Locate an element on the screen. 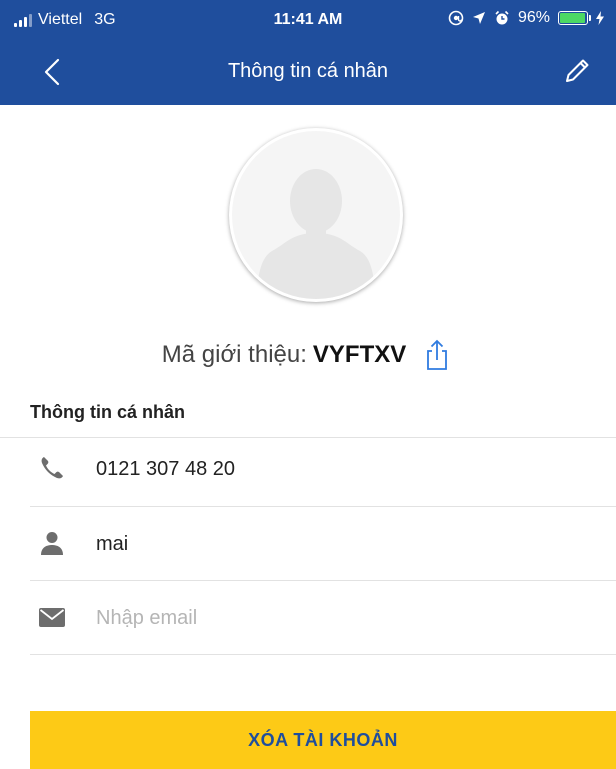  share-icon is located at coordinates (437, 355).